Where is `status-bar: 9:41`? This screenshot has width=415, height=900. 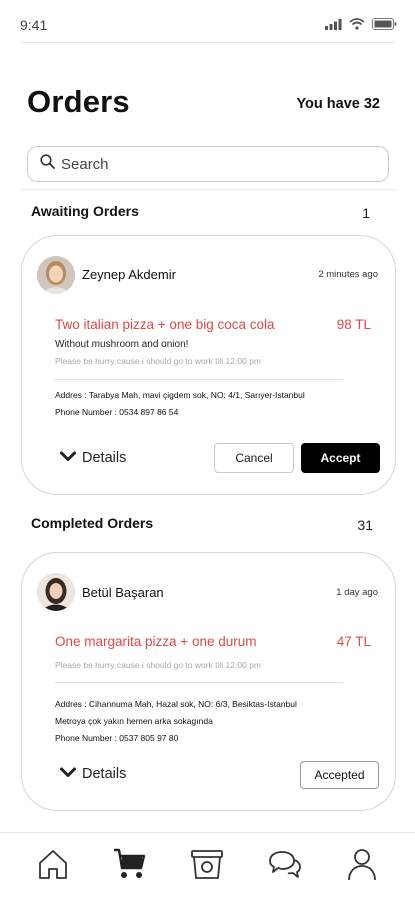
status-bar: 9:41 is located at coordinates (207, 22).